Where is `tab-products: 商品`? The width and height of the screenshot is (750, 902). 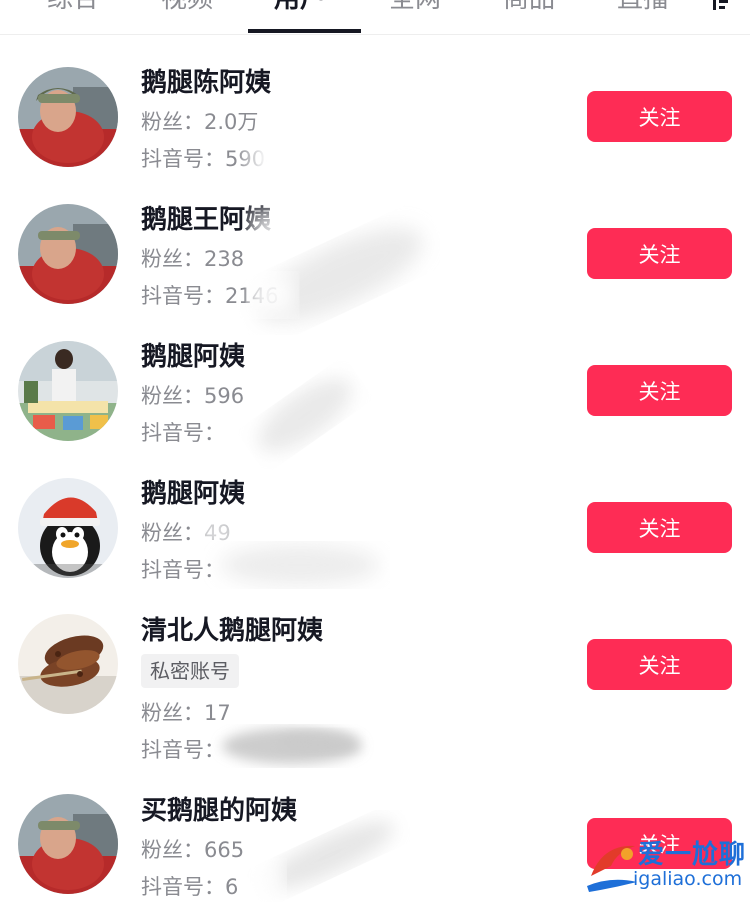 tab-products: 商品 is located at coordinates (529, 8).